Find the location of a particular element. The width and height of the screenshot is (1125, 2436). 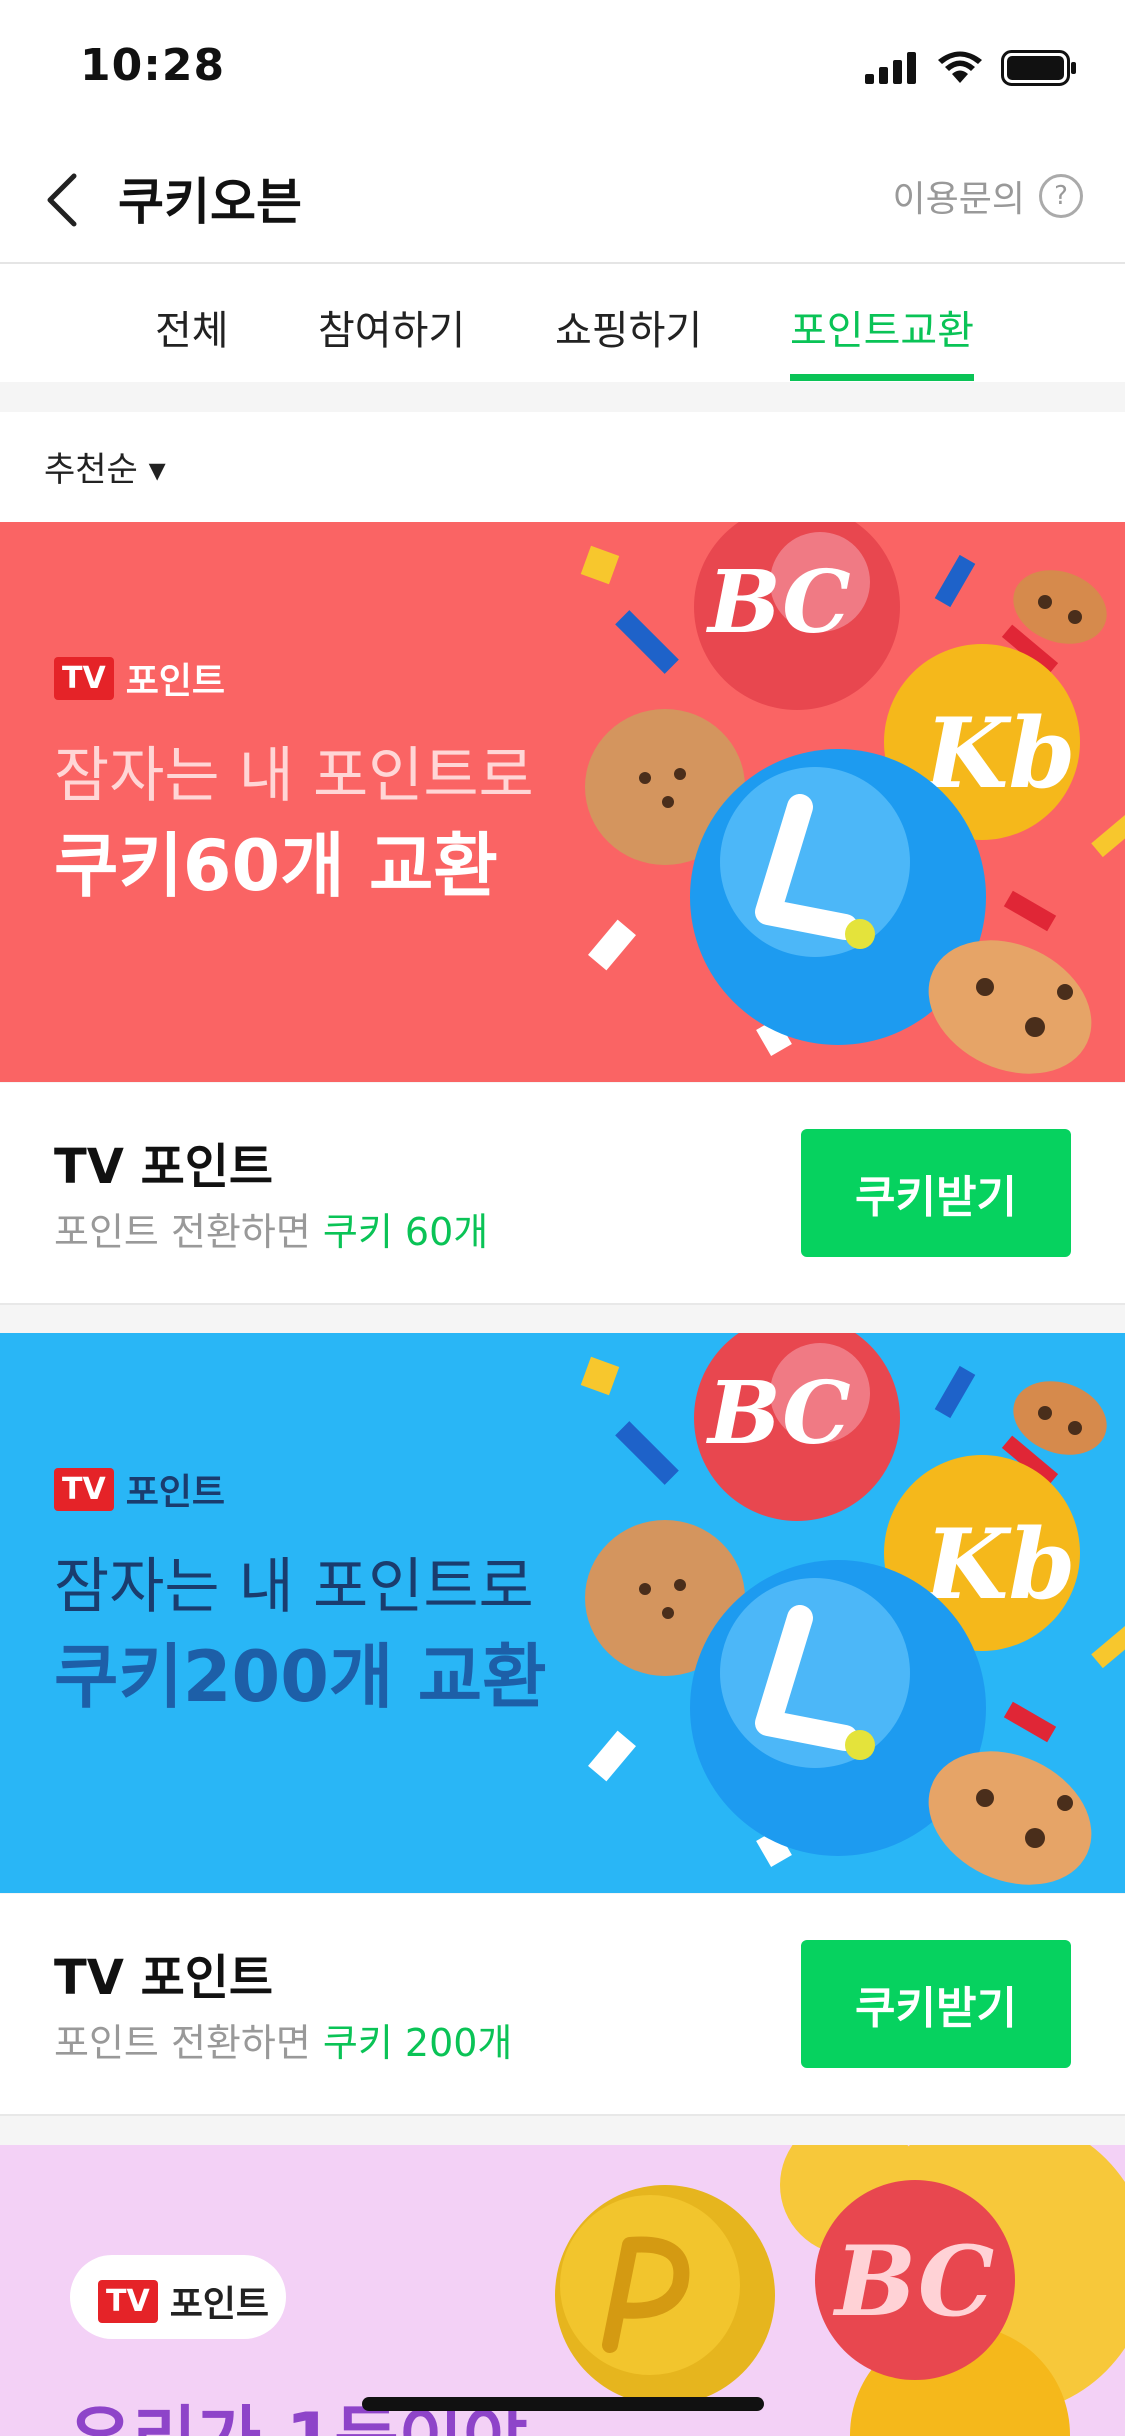

item-description: 포인트 전환하면 쿠키 200개 is located at coordinates (283, 2039).